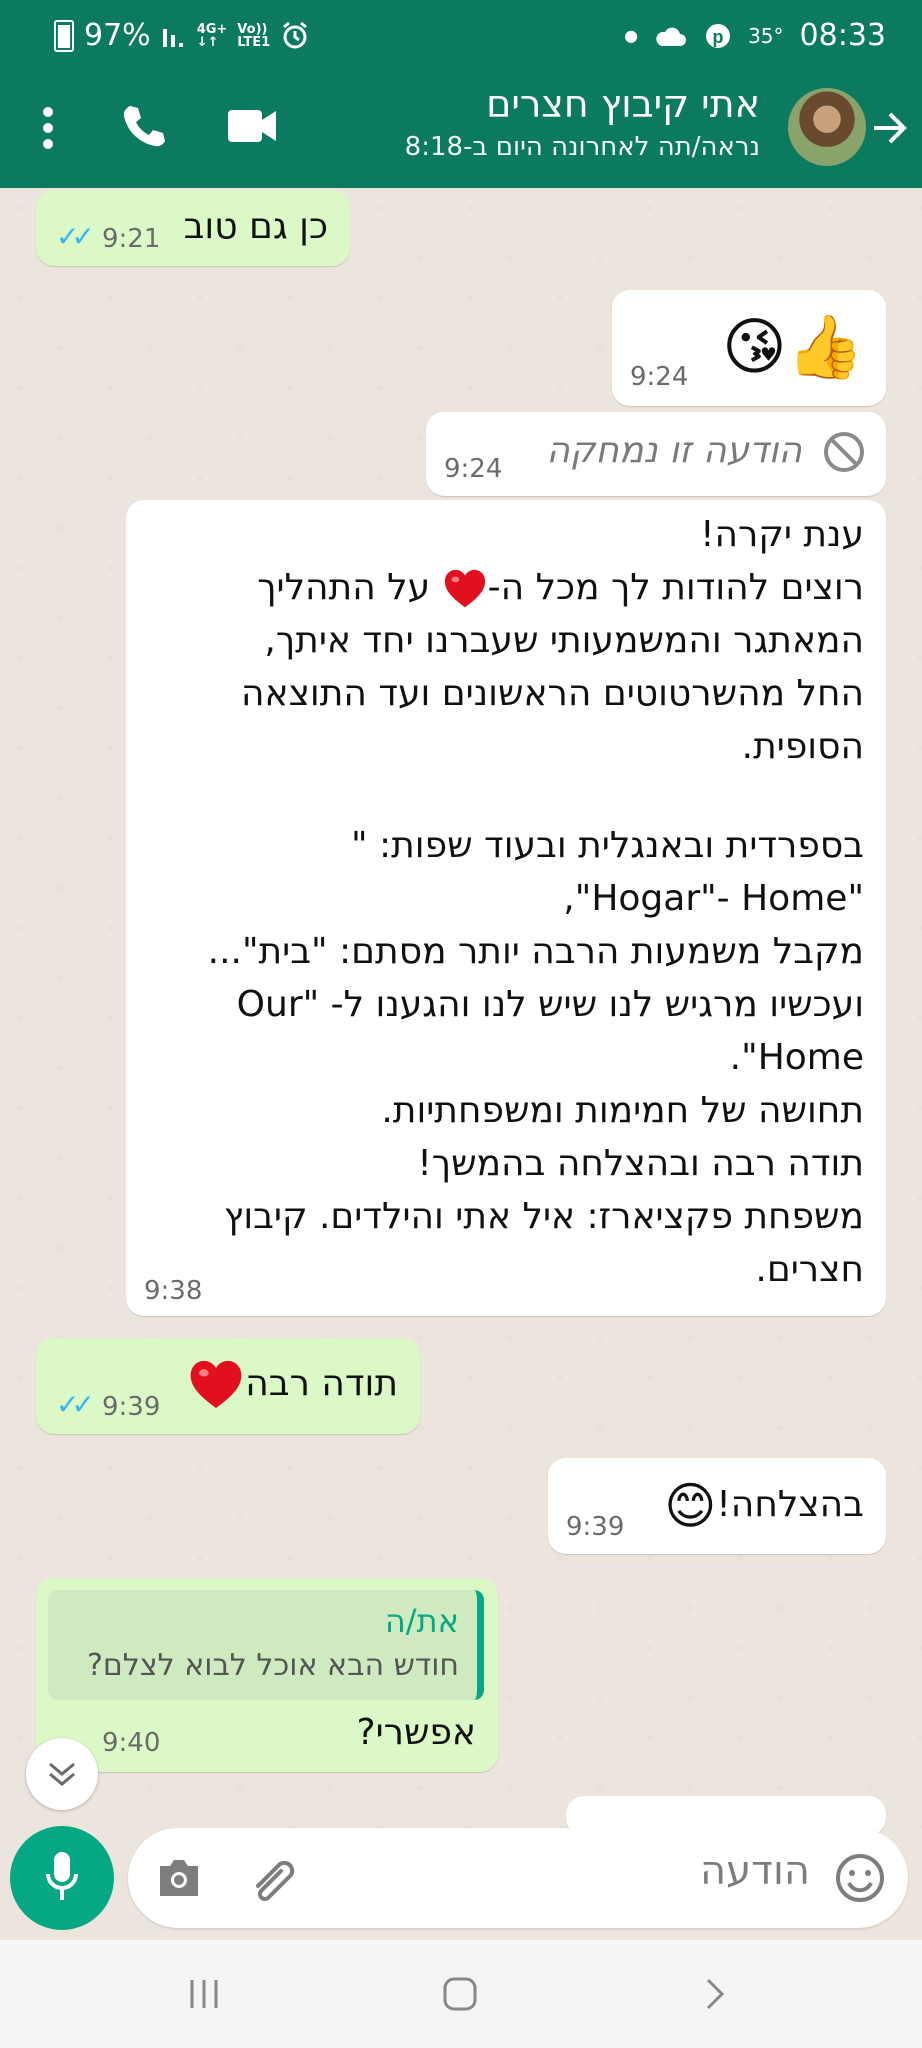 The height and width of the screenshot is (2048, 922). Describe the element at coordinates (255, 226) in the screenshot. I see `message-text: כן גם טוב` at that location.